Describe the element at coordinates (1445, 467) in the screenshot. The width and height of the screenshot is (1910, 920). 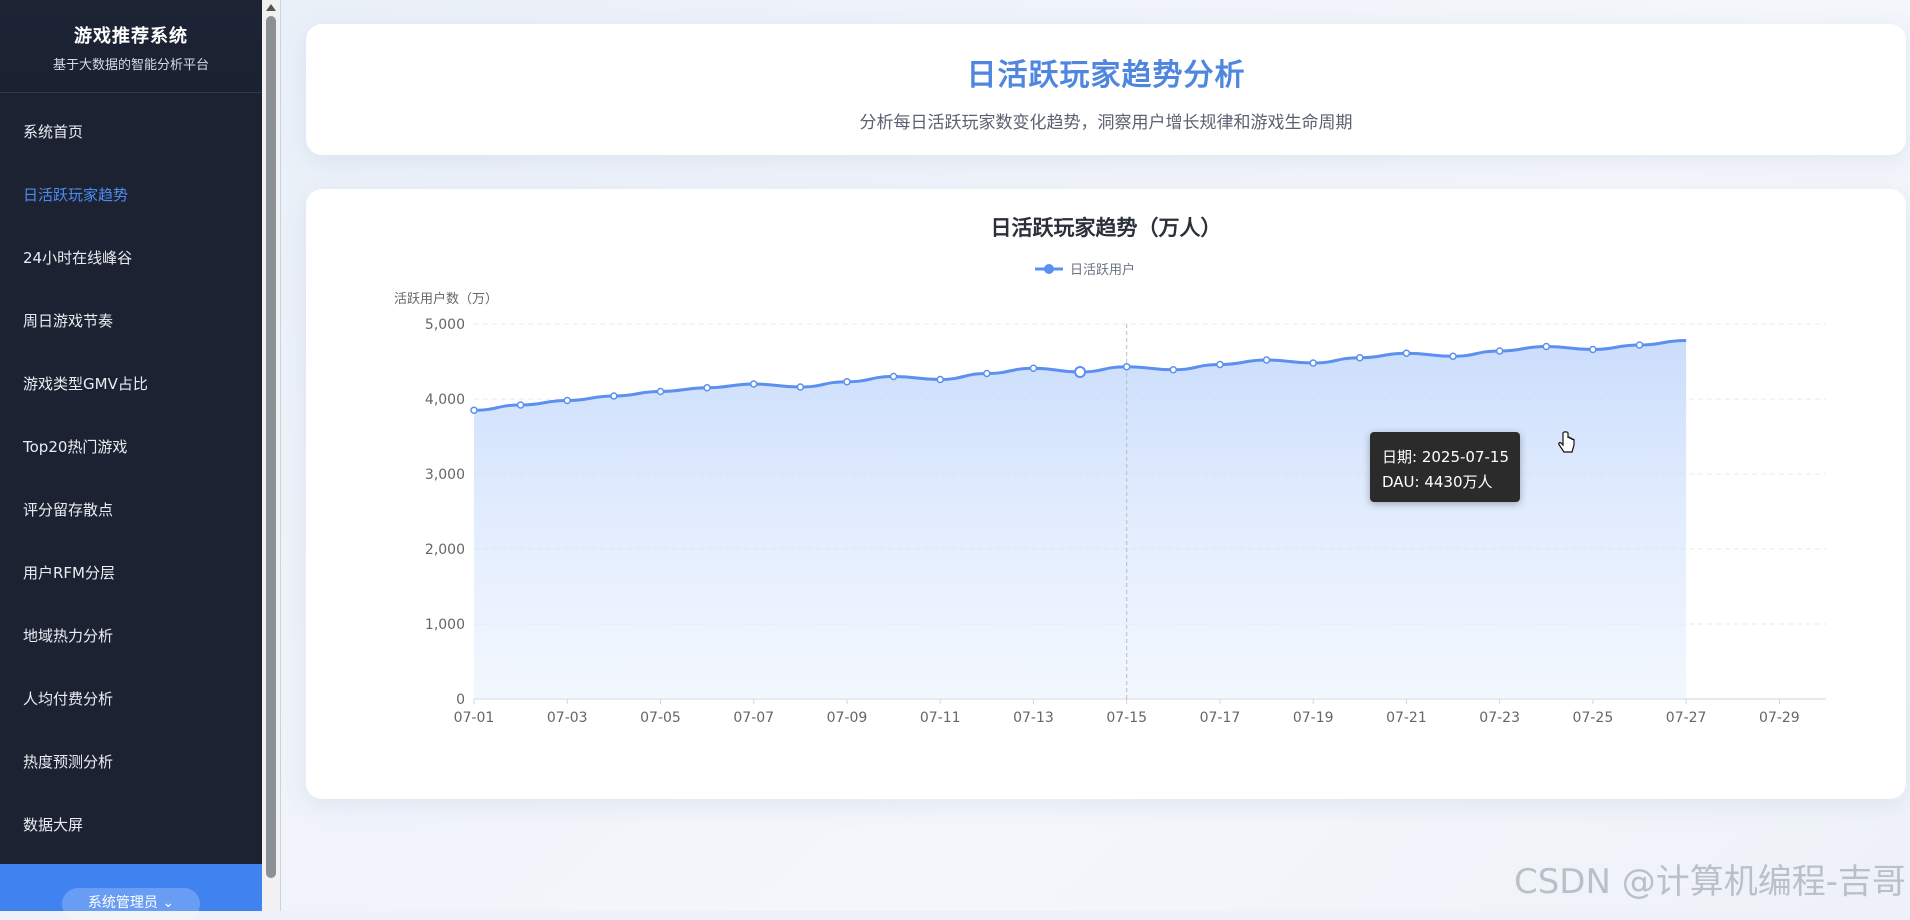
I see `chart-tooltip: 日期: 2025-07-15 DAU: 4430万人` at that location.